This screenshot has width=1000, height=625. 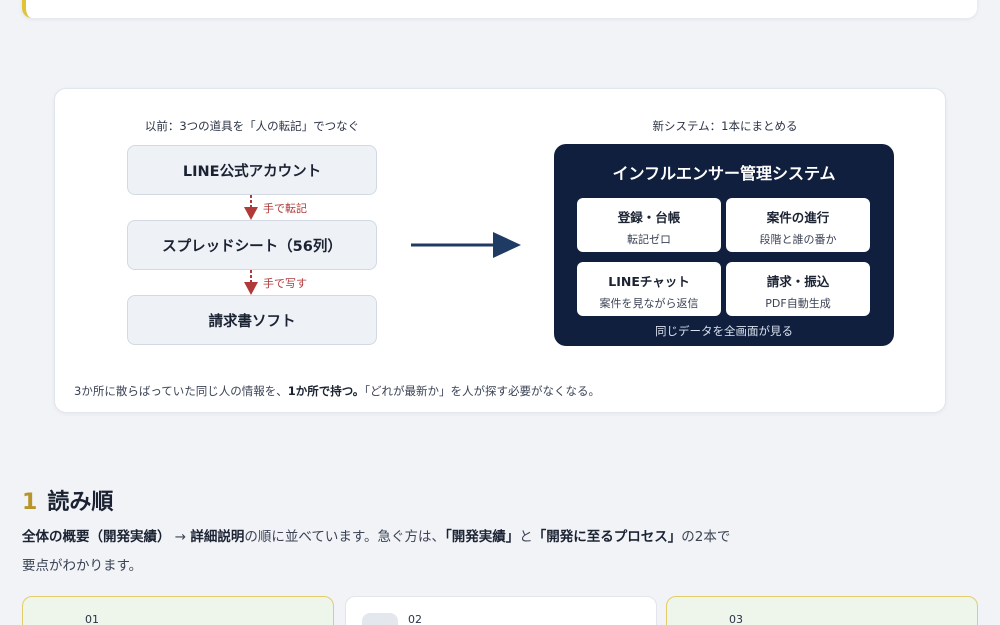 What do you see at coordinates (736, 619) in the screenshot?
I see `step-number: 03` at bounding box center [736, 619].